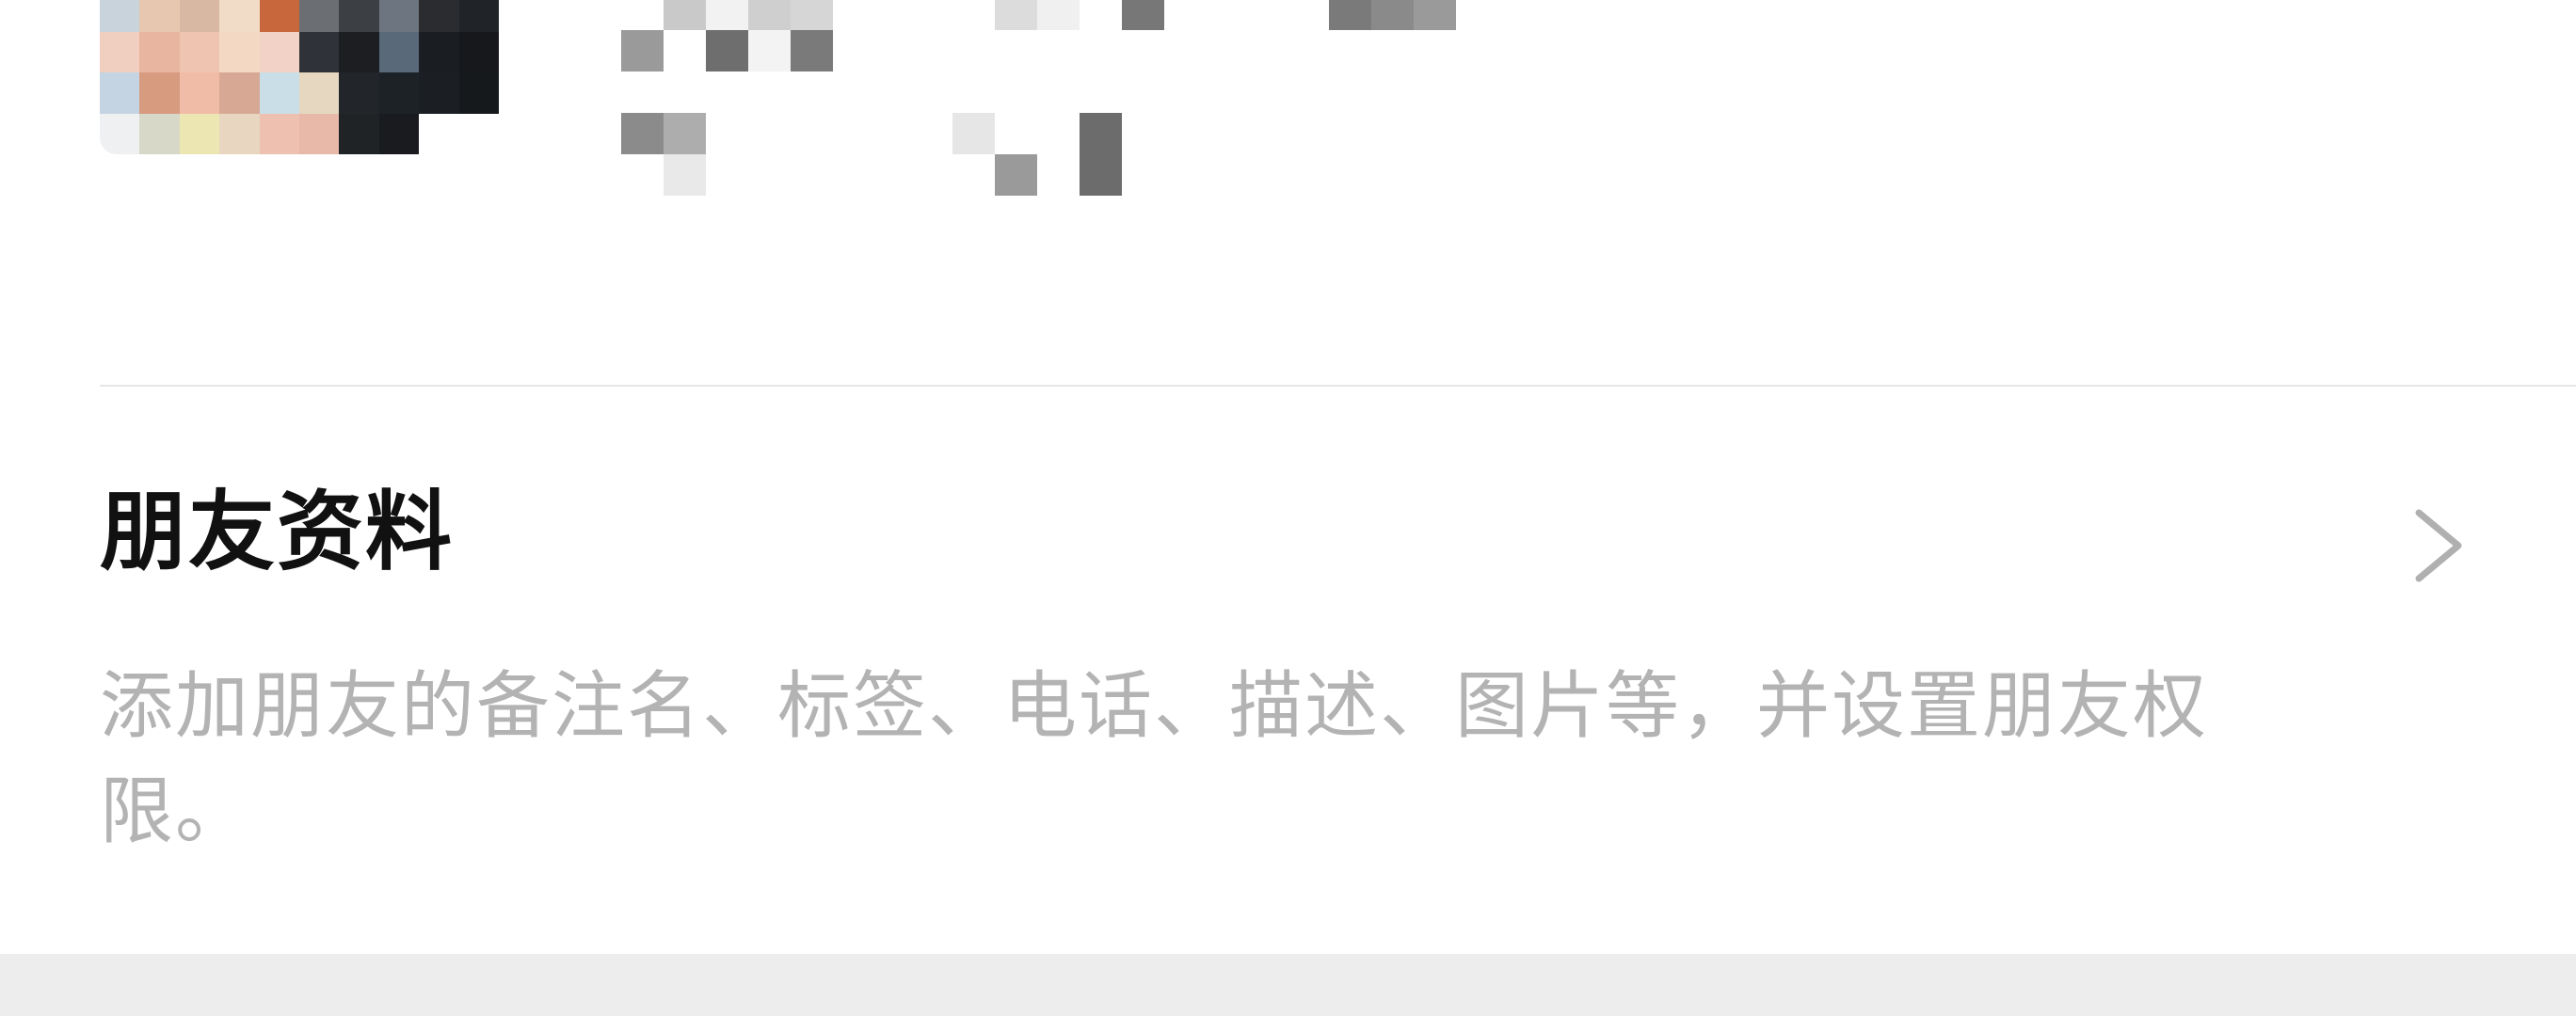 The width and height of the screenshot is (2576, 1016). What do you see at coordinates (277, 533) in the screenshot?
I see `friend-profile-title: 朋友资料` at bounding box center [277, 533].